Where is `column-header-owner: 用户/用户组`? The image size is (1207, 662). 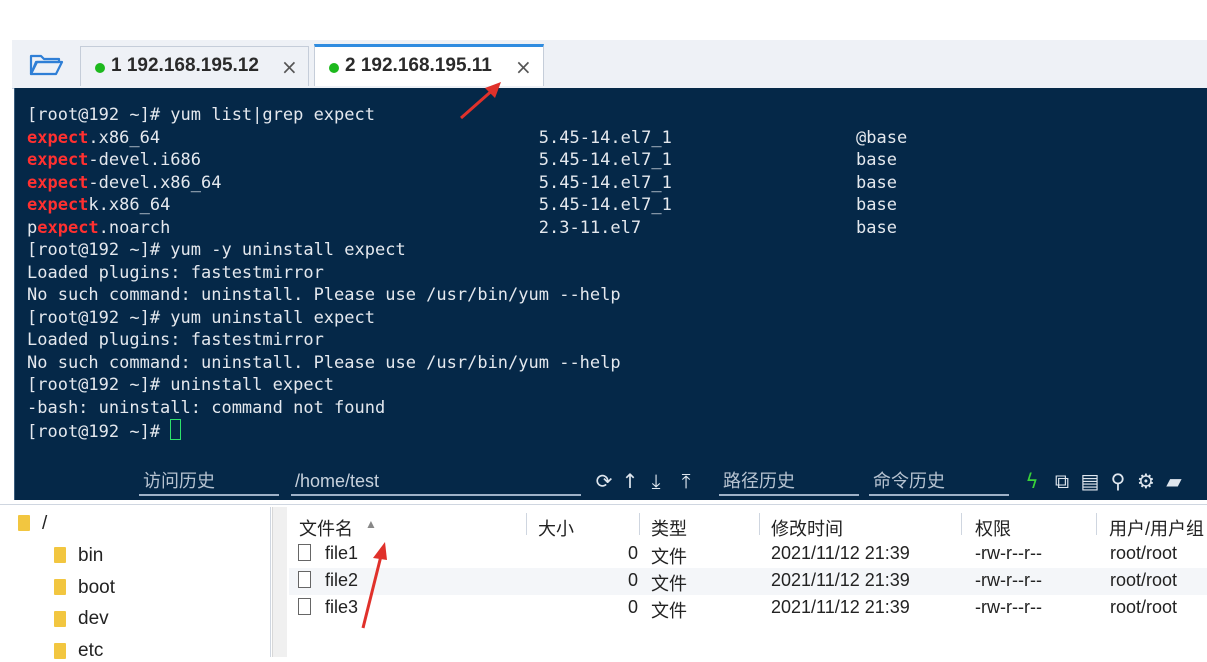
column-header-owner: 用户/用户组 is located at coordinates (1156, 528).